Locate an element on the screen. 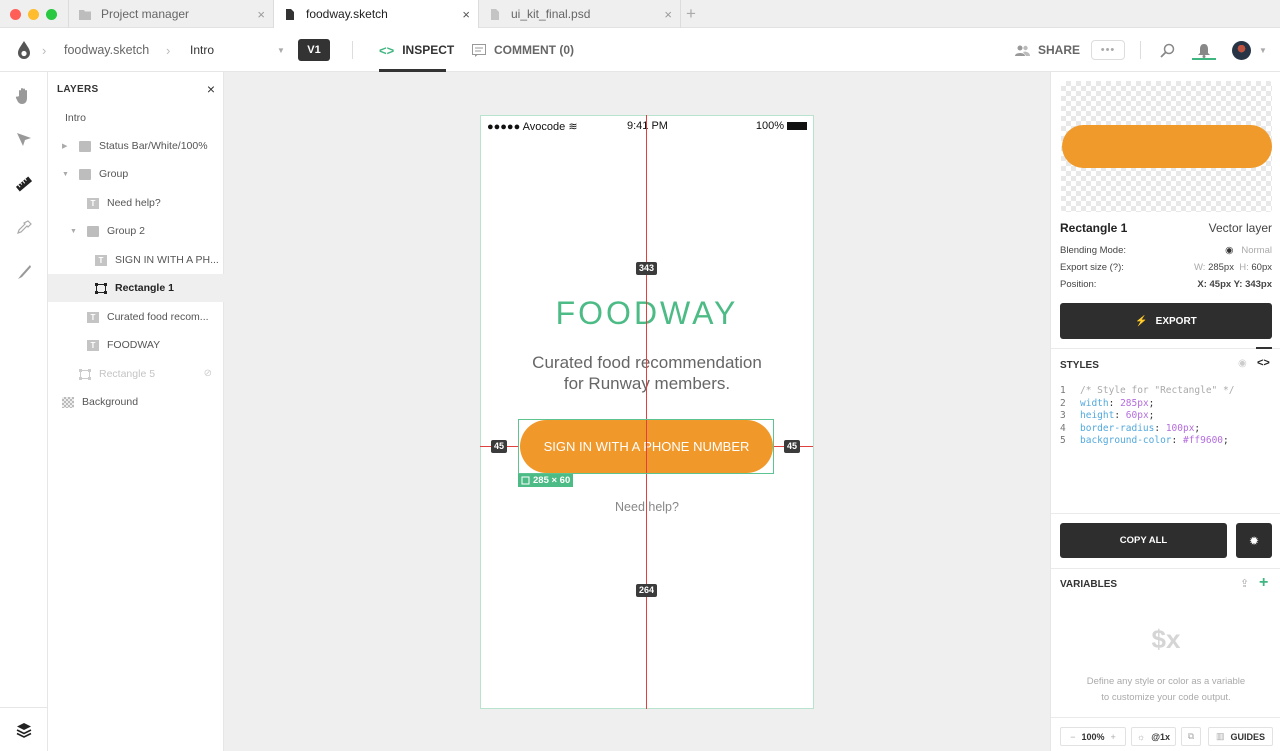  tab-project-manager: Project manager × is located at coordinates (170, 14).